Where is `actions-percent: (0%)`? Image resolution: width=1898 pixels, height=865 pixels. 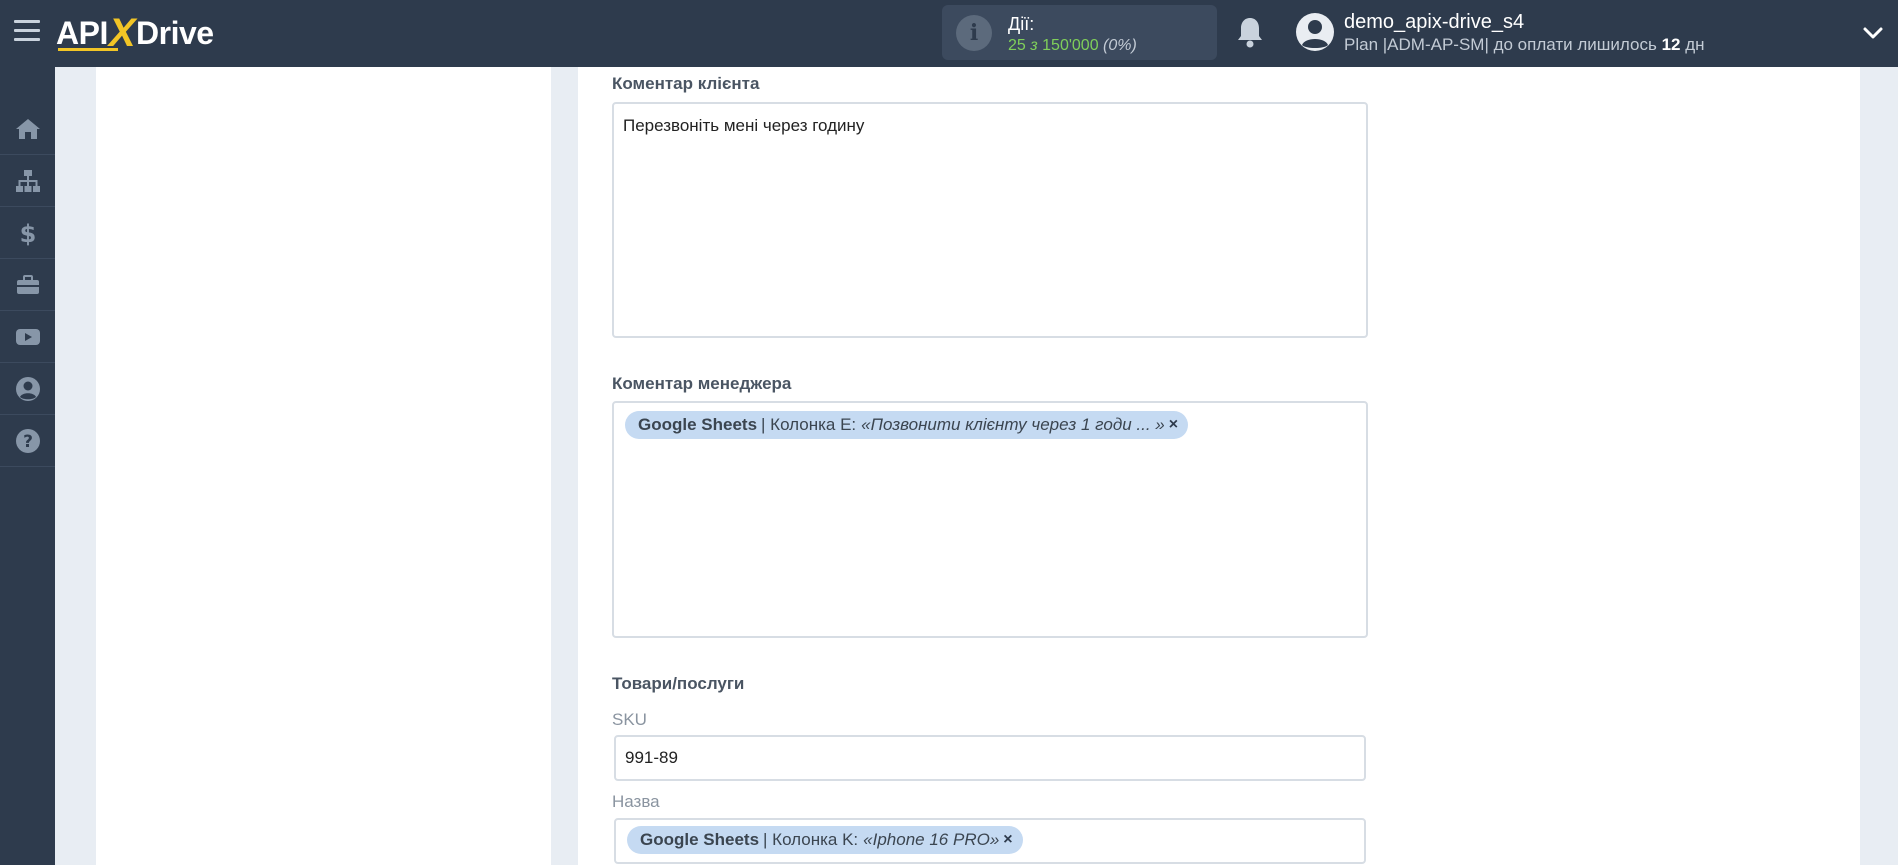 actions-percent: (0%) is located at coordinates (1120, 45).